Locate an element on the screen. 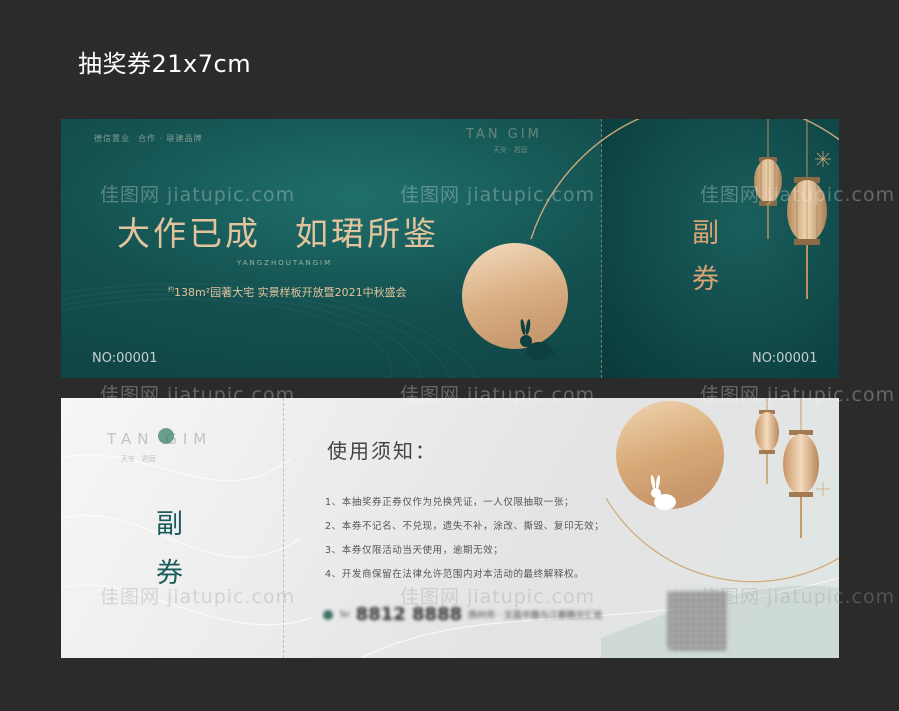 This screenshot has height=711, width=899. rule-item: 3、本券仅限活动当天使用，逾期无效； is located at coordinates (414, 550).